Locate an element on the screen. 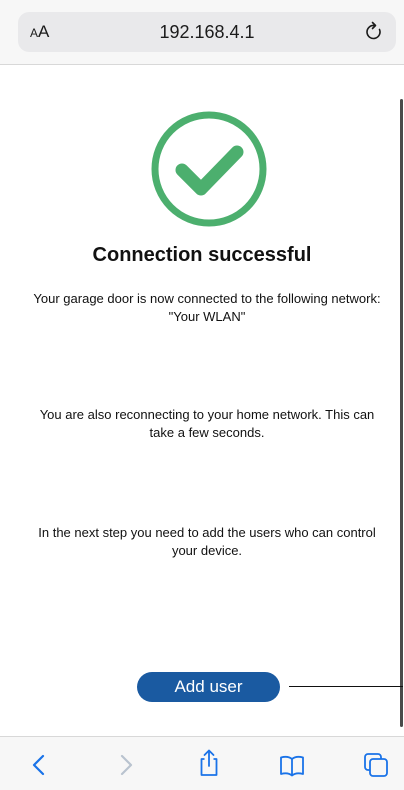 This screenshot has height=790, width=404. reload-icon is located at coordinates (374, 32).